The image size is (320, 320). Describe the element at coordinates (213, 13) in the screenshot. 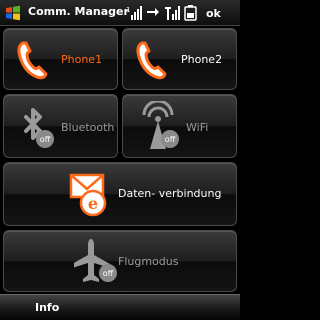

I see `ok-button: ok` at that location.